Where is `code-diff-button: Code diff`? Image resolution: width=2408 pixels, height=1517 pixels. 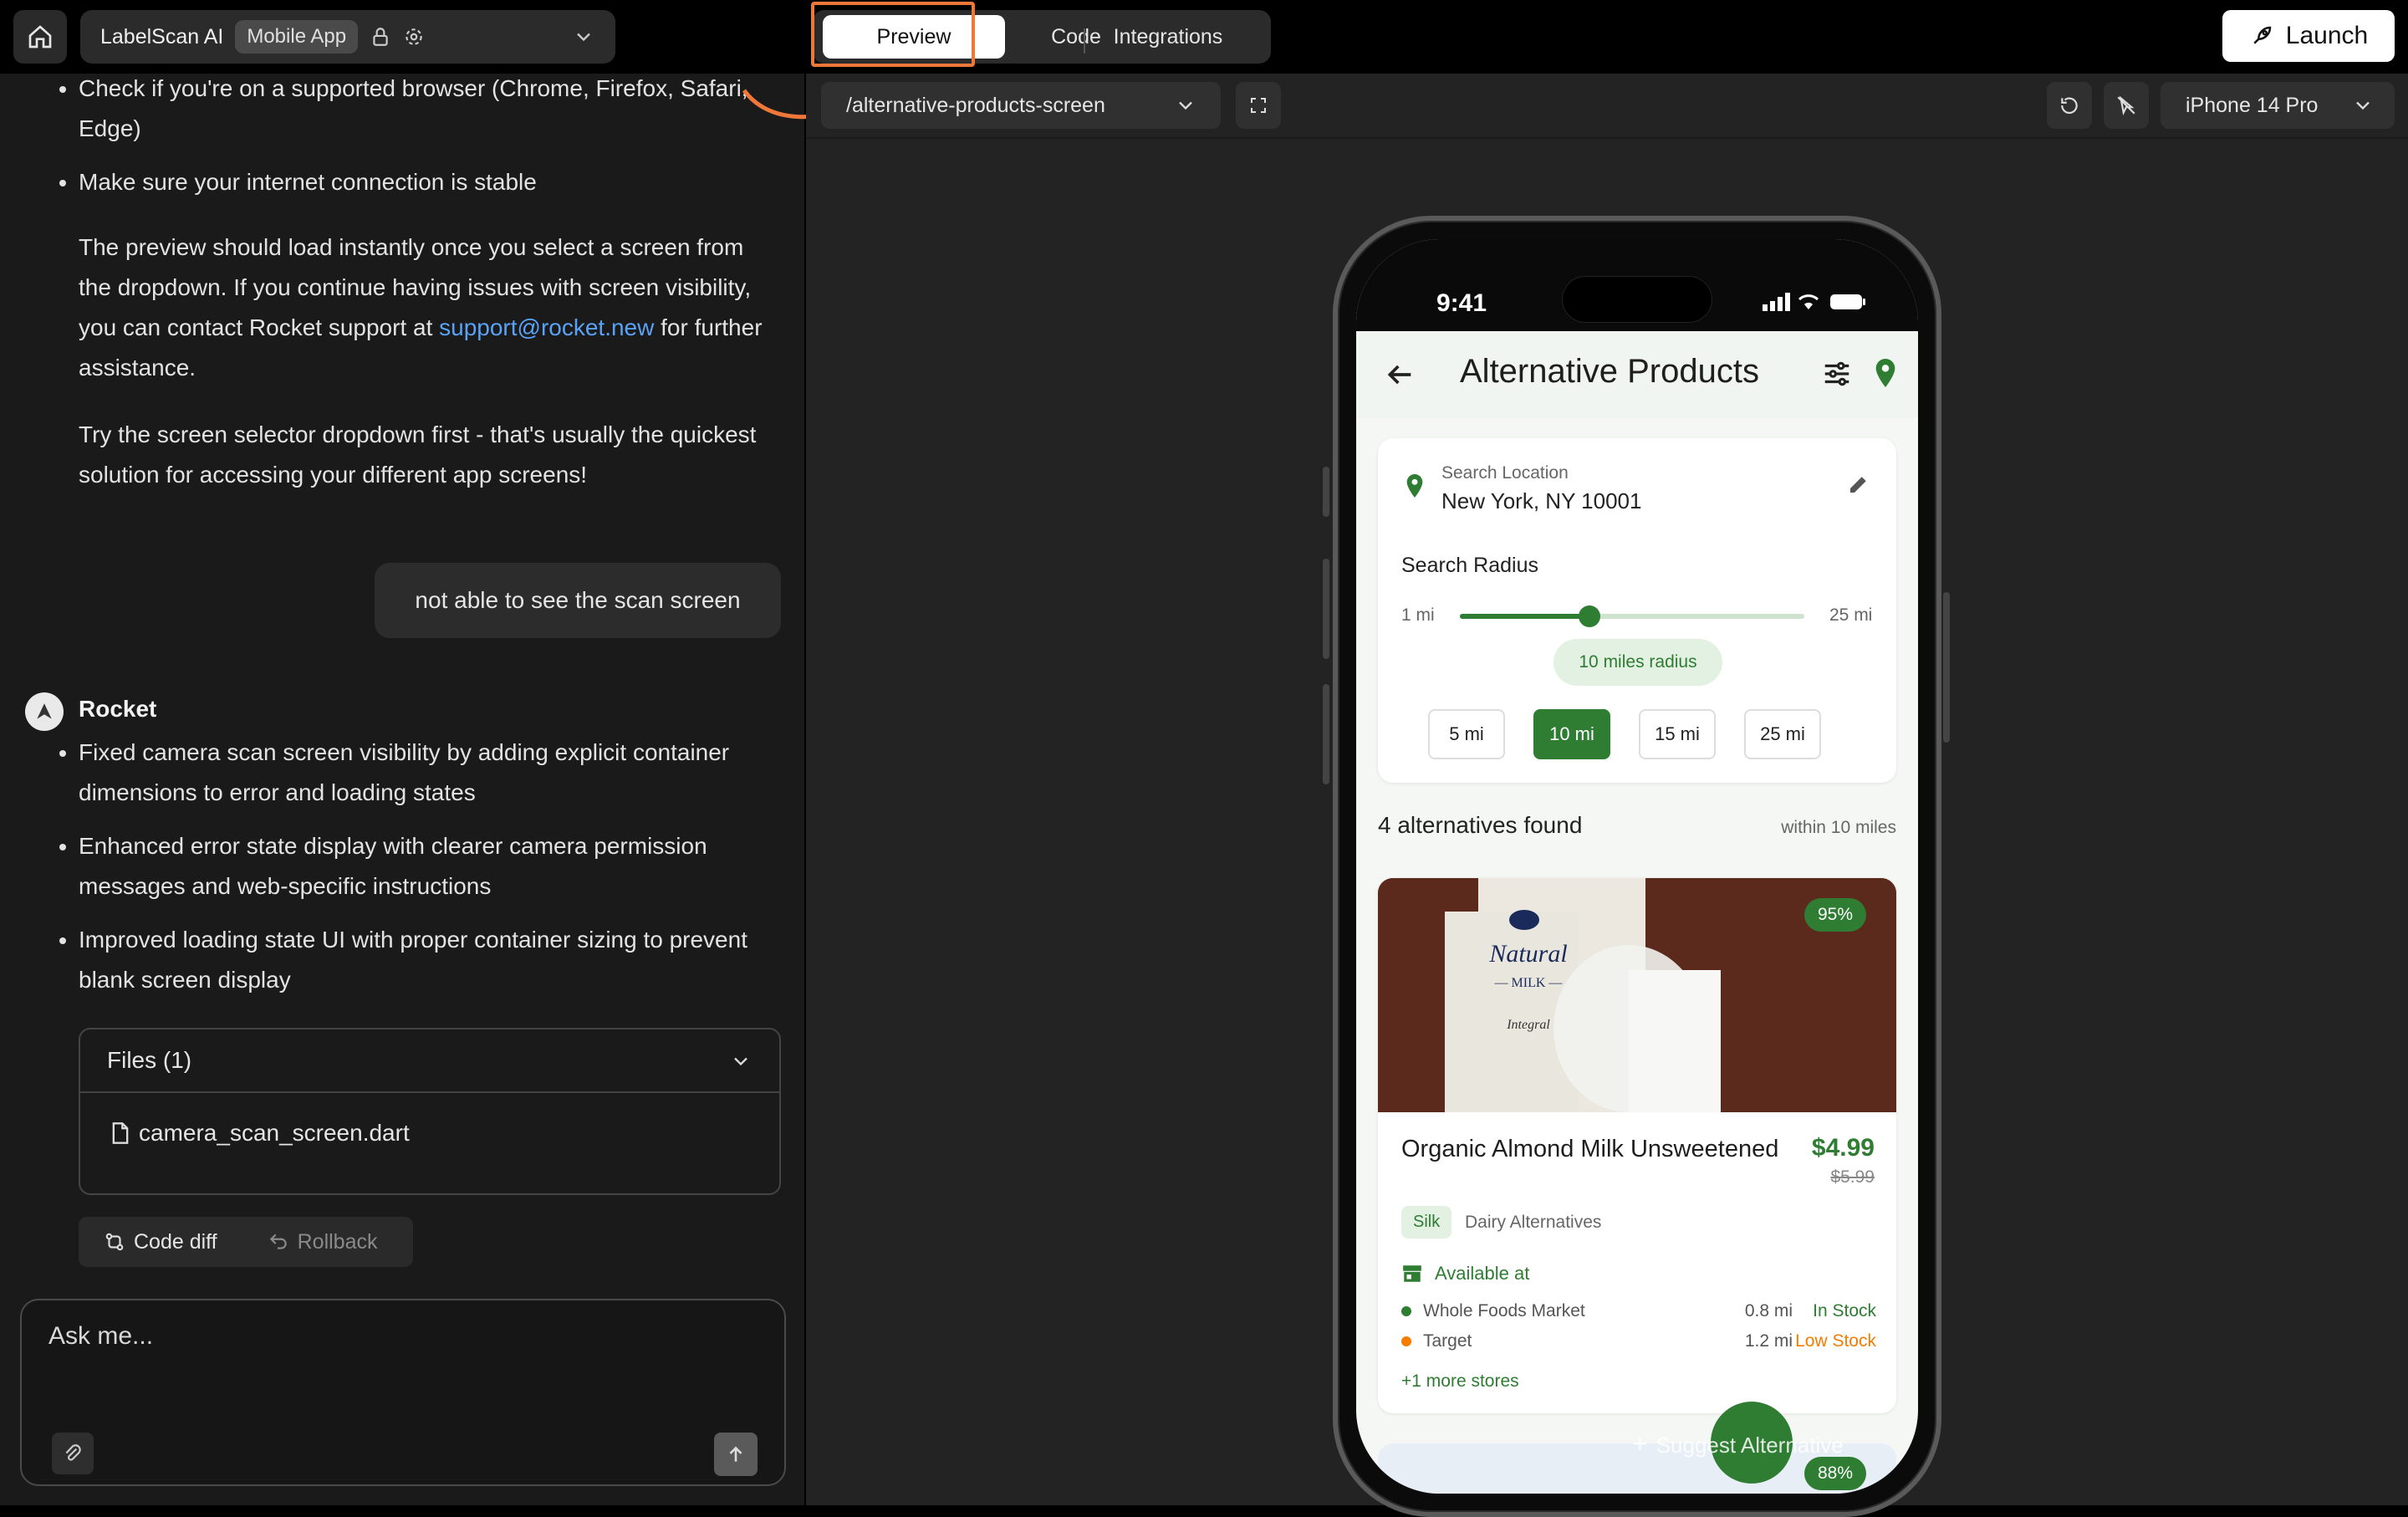
code-diff-button: Code diff is located at coordinates (160, 1242).